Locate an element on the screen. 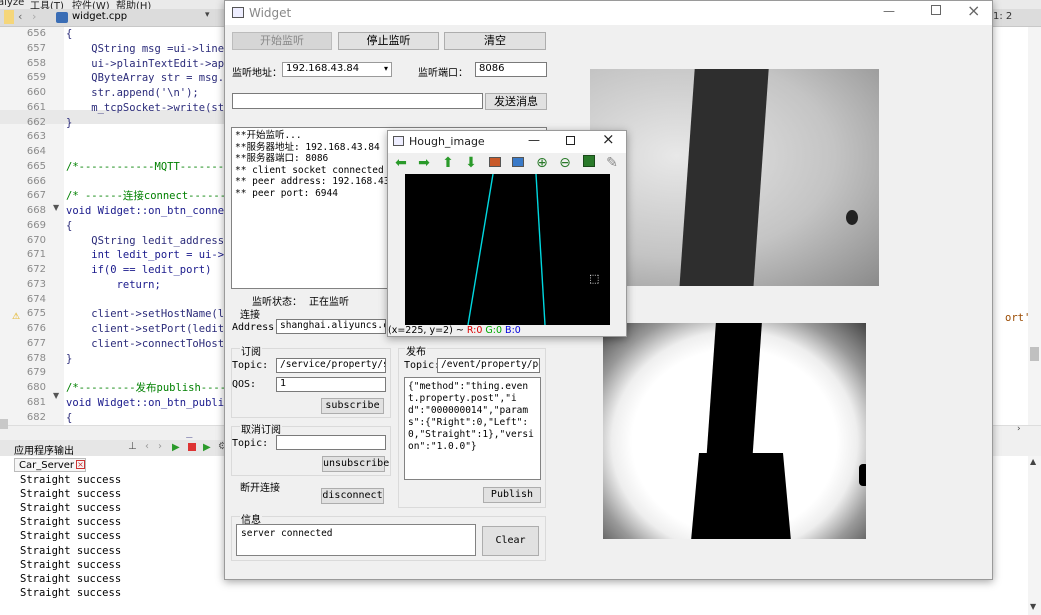 Image resolution: width=1041 pixels, height=615 pixels. nav-forward-icon: › is located at coordinates (34, 16).